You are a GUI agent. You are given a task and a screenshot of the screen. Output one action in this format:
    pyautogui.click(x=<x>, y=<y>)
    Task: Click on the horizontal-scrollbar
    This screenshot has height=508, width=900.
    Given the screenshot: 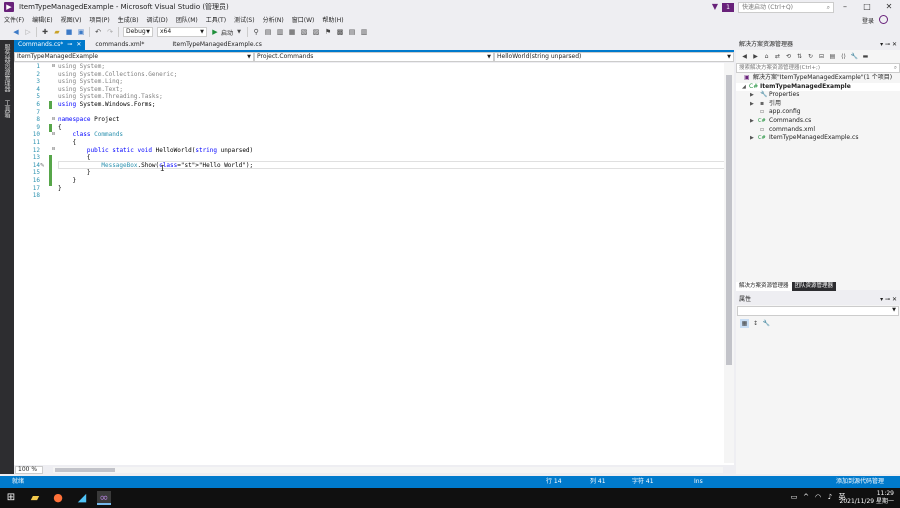 What is the action you would take?
    pyautogui.click(x=388, y=469)
    